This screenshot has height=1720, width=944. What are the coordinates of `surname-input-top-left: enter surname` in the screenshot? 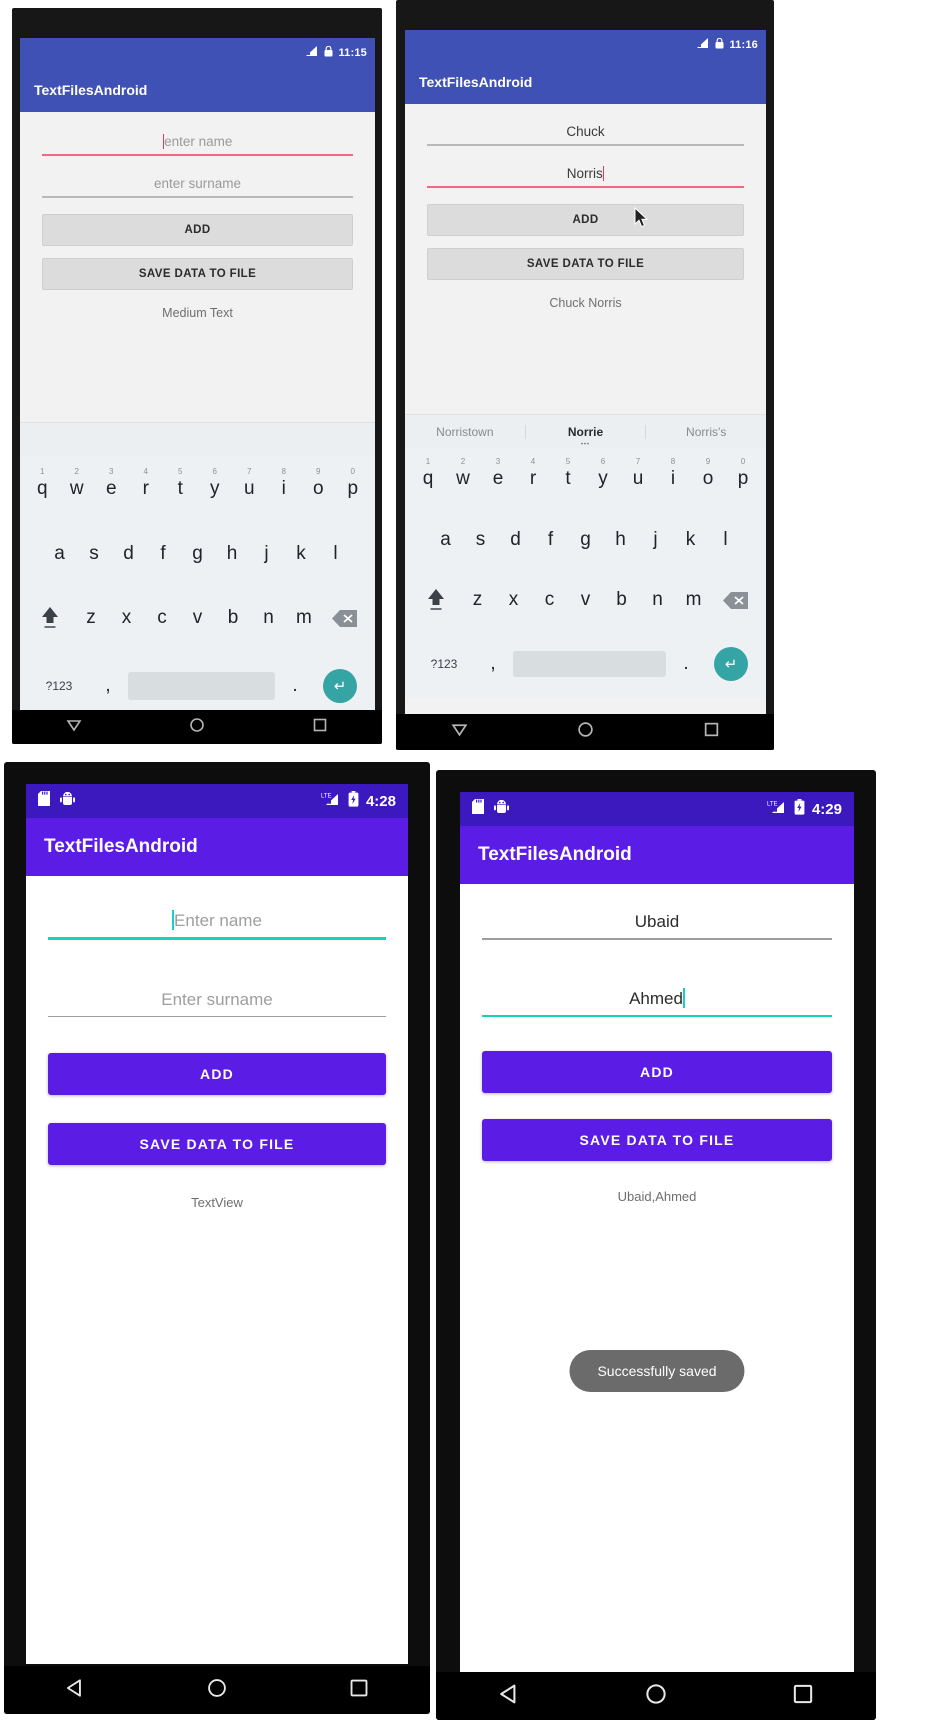 It's located at (197, 183).